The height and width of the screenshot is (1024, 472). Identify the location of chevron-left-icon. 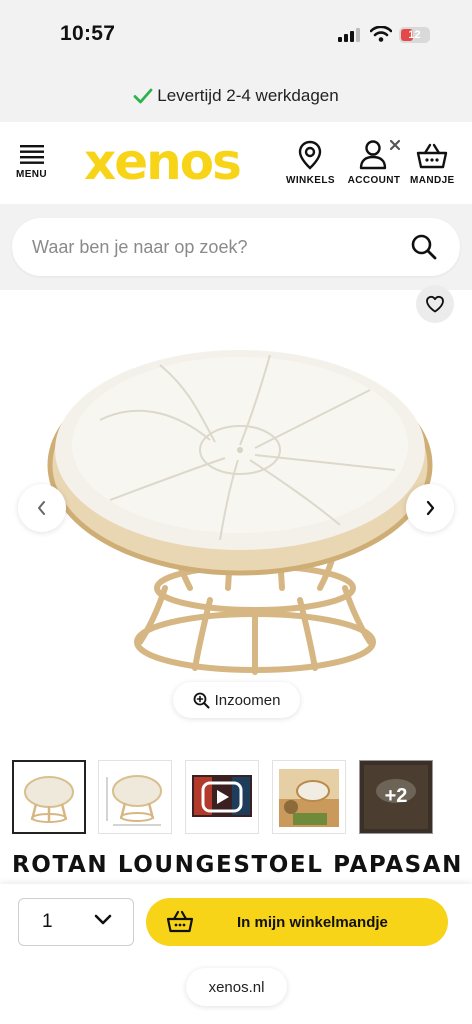
(41, 508).